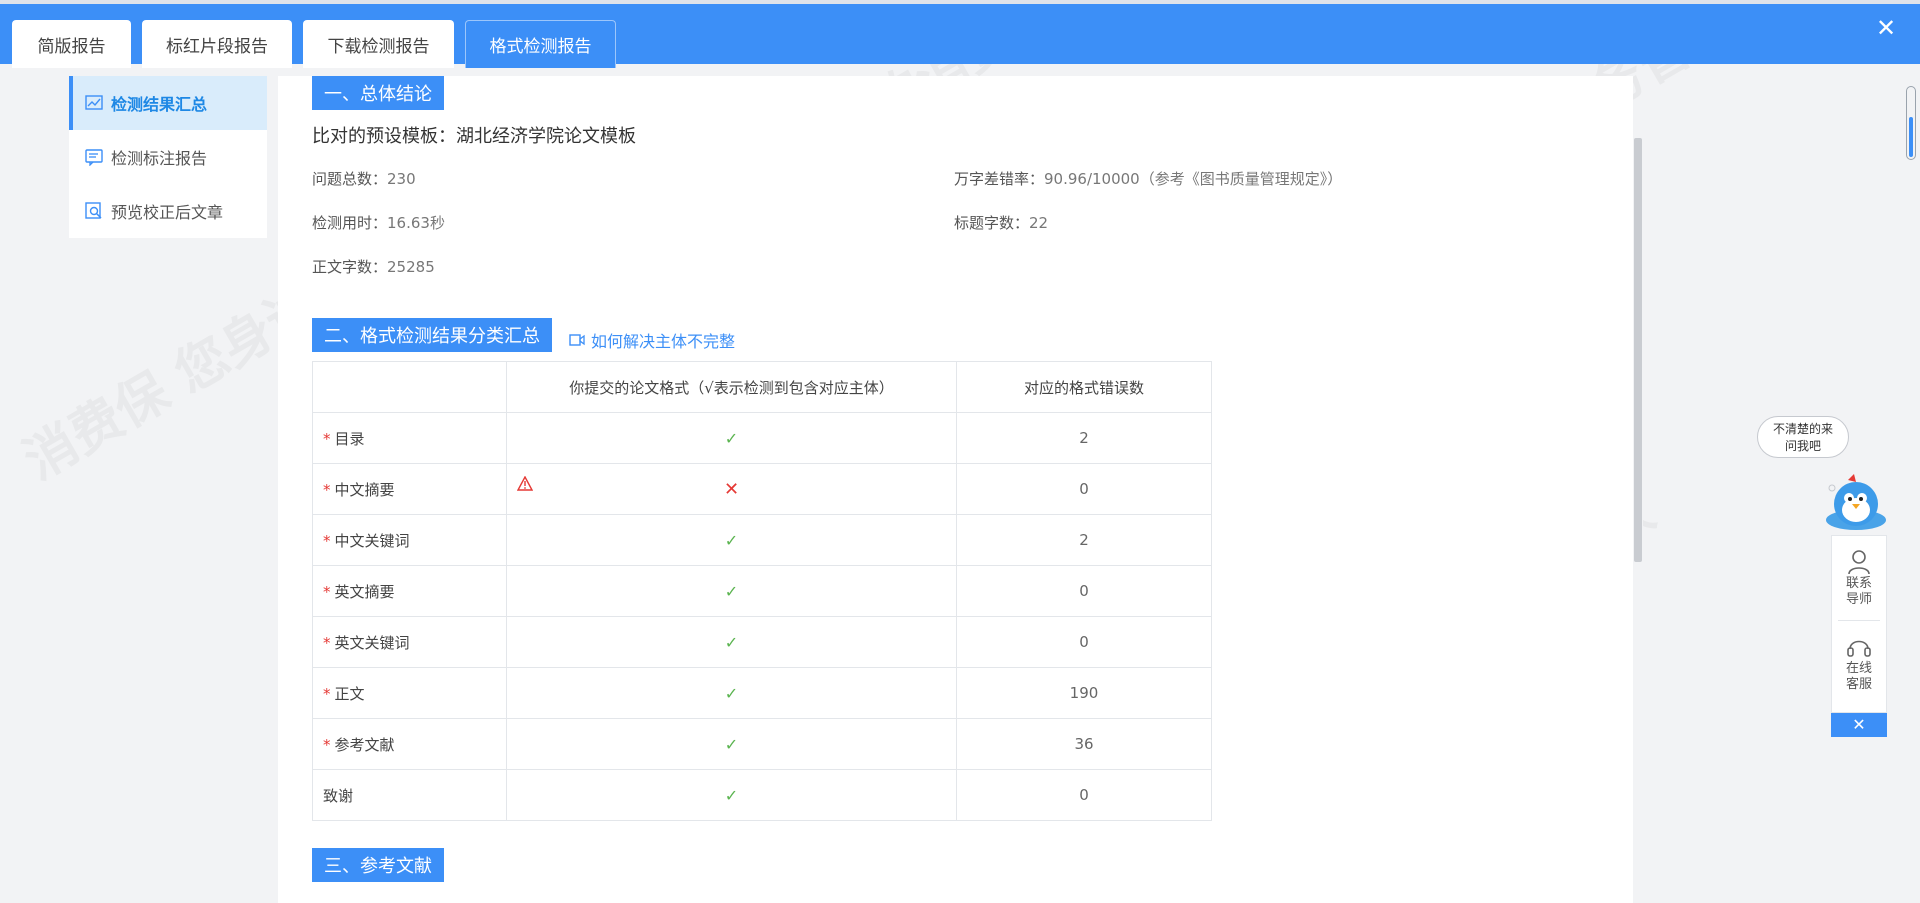 The height and width of the screenshot is (903, 1920). I want to click on sidebar-item-label: 预览校正后文章, so click(167, 212).